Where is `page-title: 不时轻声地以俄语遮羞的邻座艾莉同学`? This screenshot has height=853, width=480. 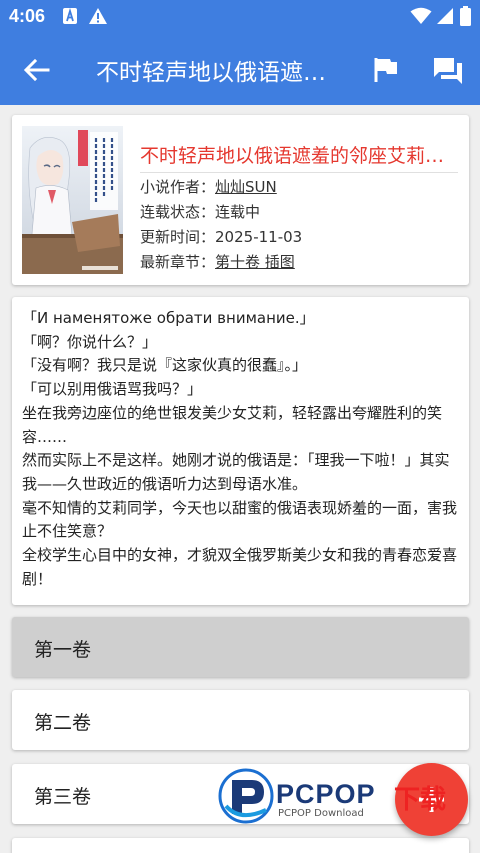
page-title: 不时轻声地以俄语遮羞的邻座艾莉同学 is located at coordinates (221, 73).